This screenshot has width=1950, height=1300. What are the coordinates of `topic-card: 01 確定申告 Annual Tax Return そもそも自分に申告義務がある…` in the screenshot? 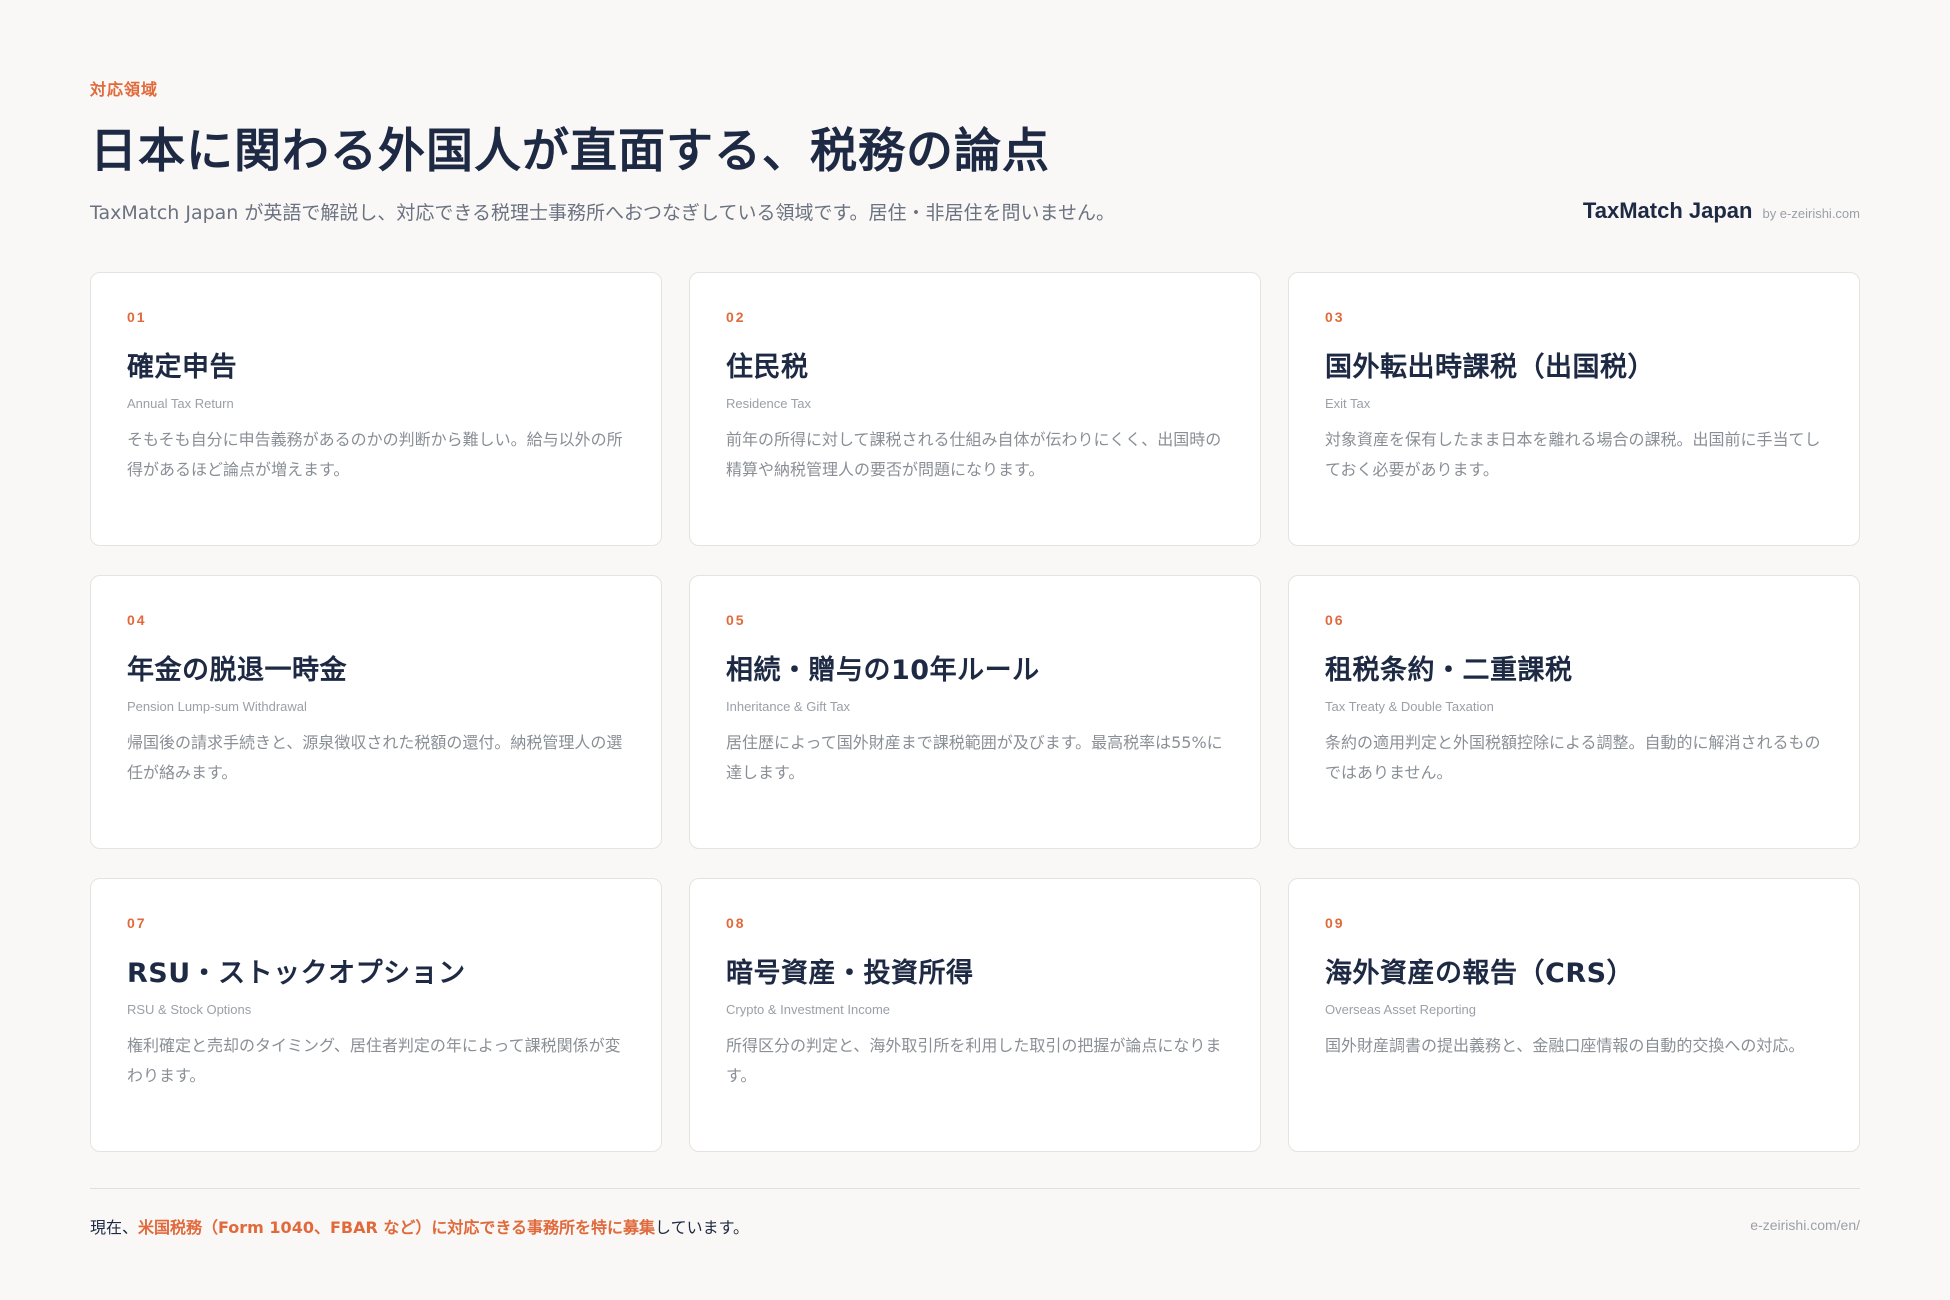 It's located at (376, 409).